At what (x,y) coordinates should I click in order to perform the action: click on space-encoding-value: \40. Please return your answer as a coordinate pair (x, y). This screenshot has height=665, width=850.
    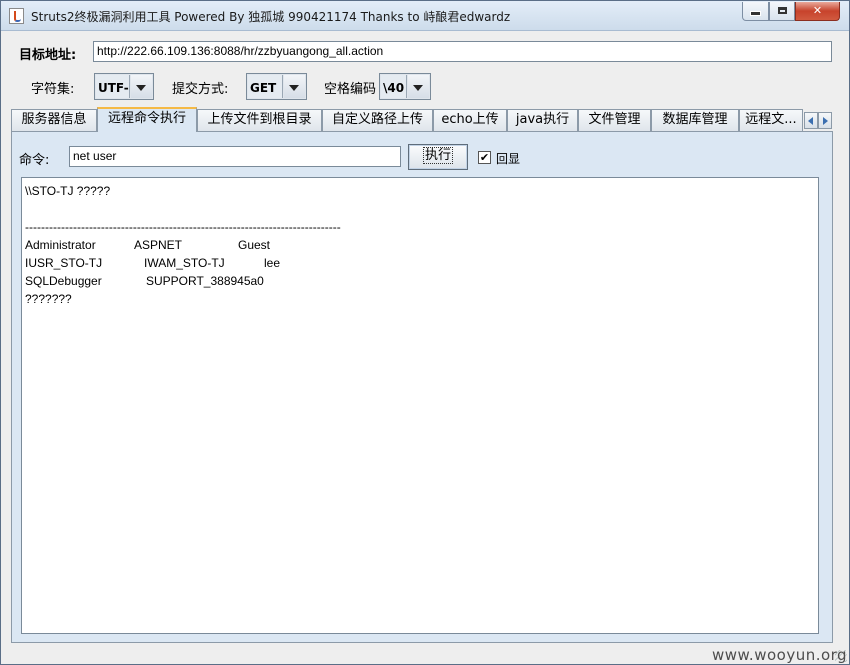
    Looking at the image, I should click on (394, 86).